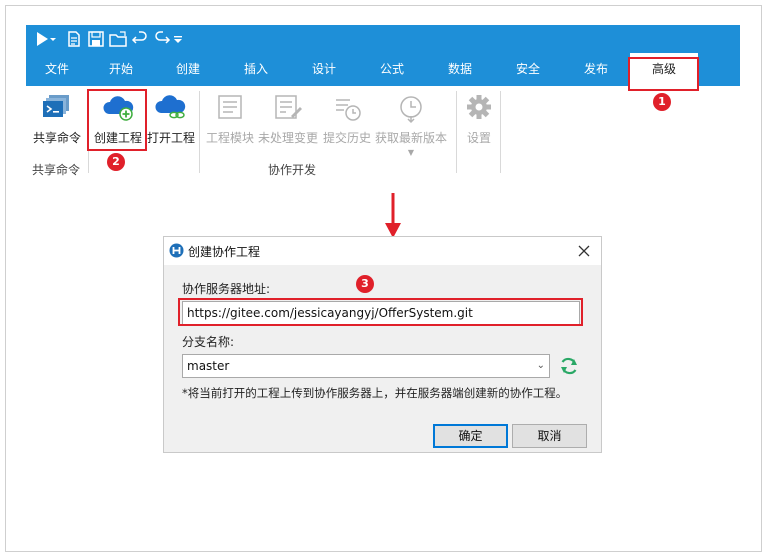  What do you see at coordinates (117, 120) in the screenshot?
I see `highlight-box-create-project` at bounding box center [117, 120].